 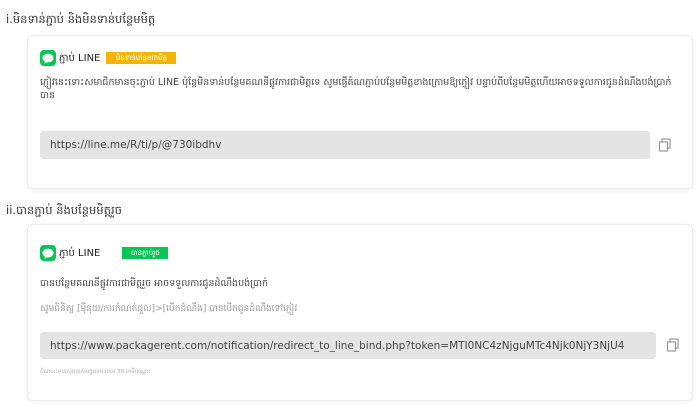 I want to click on card-header: ភ្ជាប់ LINE មិនទាន់បន្ថែមជាមិត្ត, so click(x=108, y=58).